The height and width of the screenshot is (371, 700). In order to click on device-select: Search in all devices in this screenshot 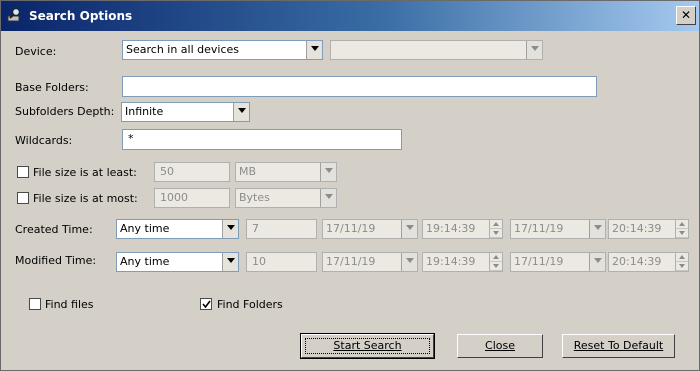, I will do `click(222, 50)`.